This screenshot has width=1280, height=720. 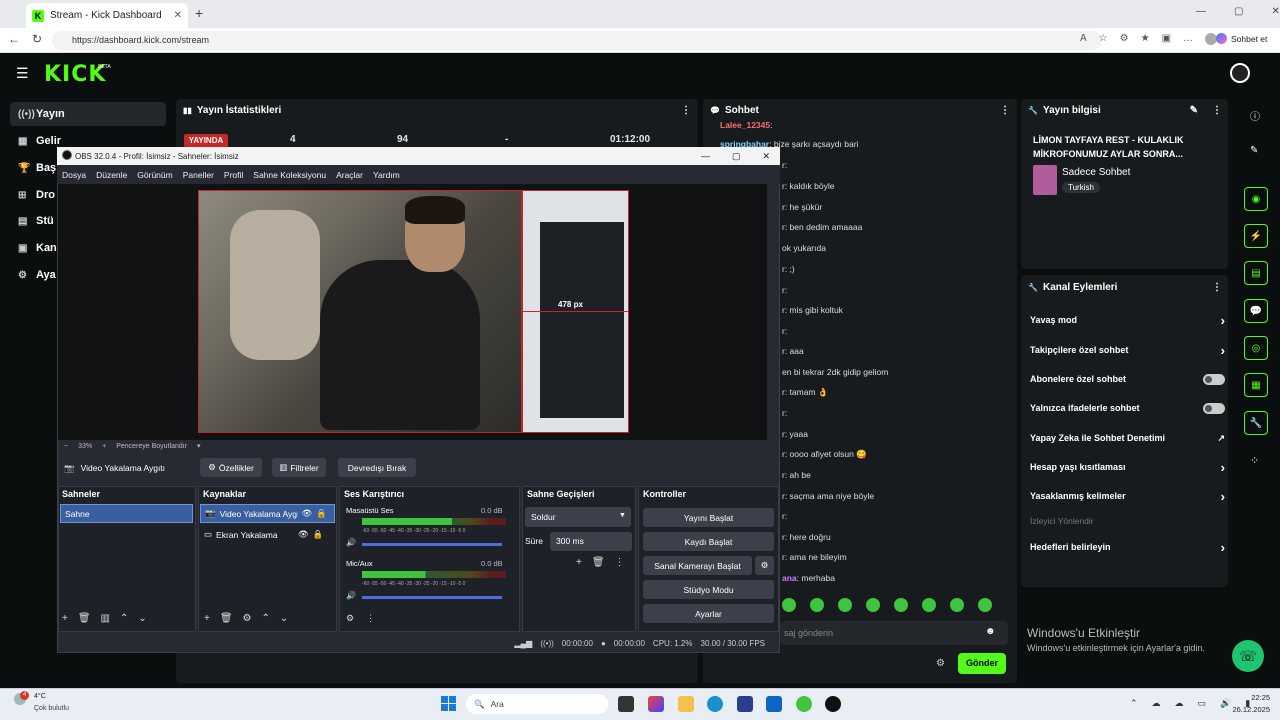 What do you see at coordinates (207, 618) in the screenshot?
I see `add-source-icon: +` at bounding box center [207, 618].